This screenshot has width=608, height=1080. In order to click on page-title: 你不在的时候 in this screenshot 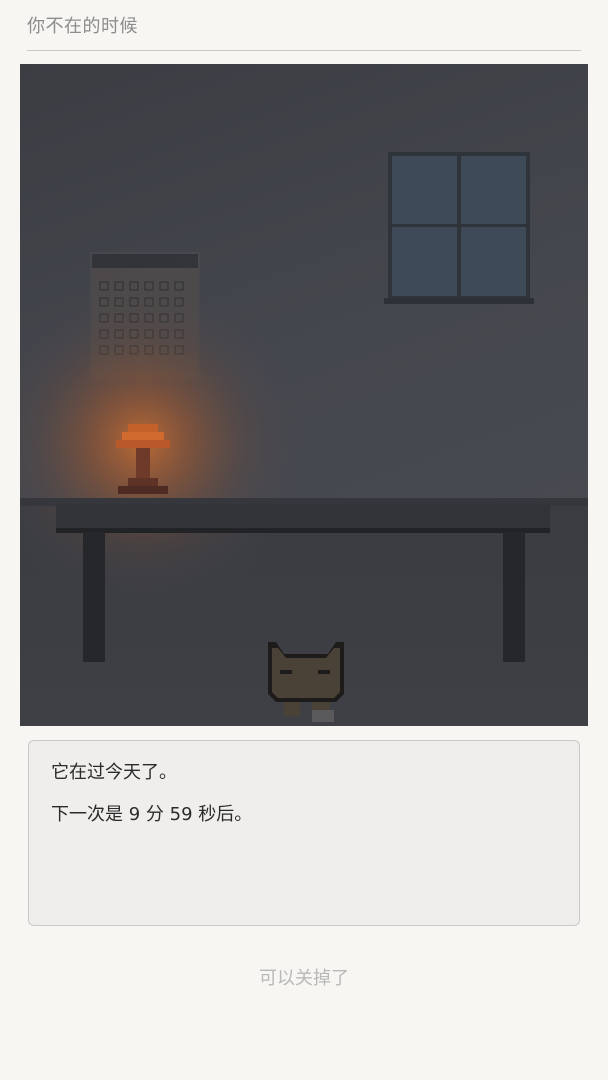, I will do `click(82, 26)`.